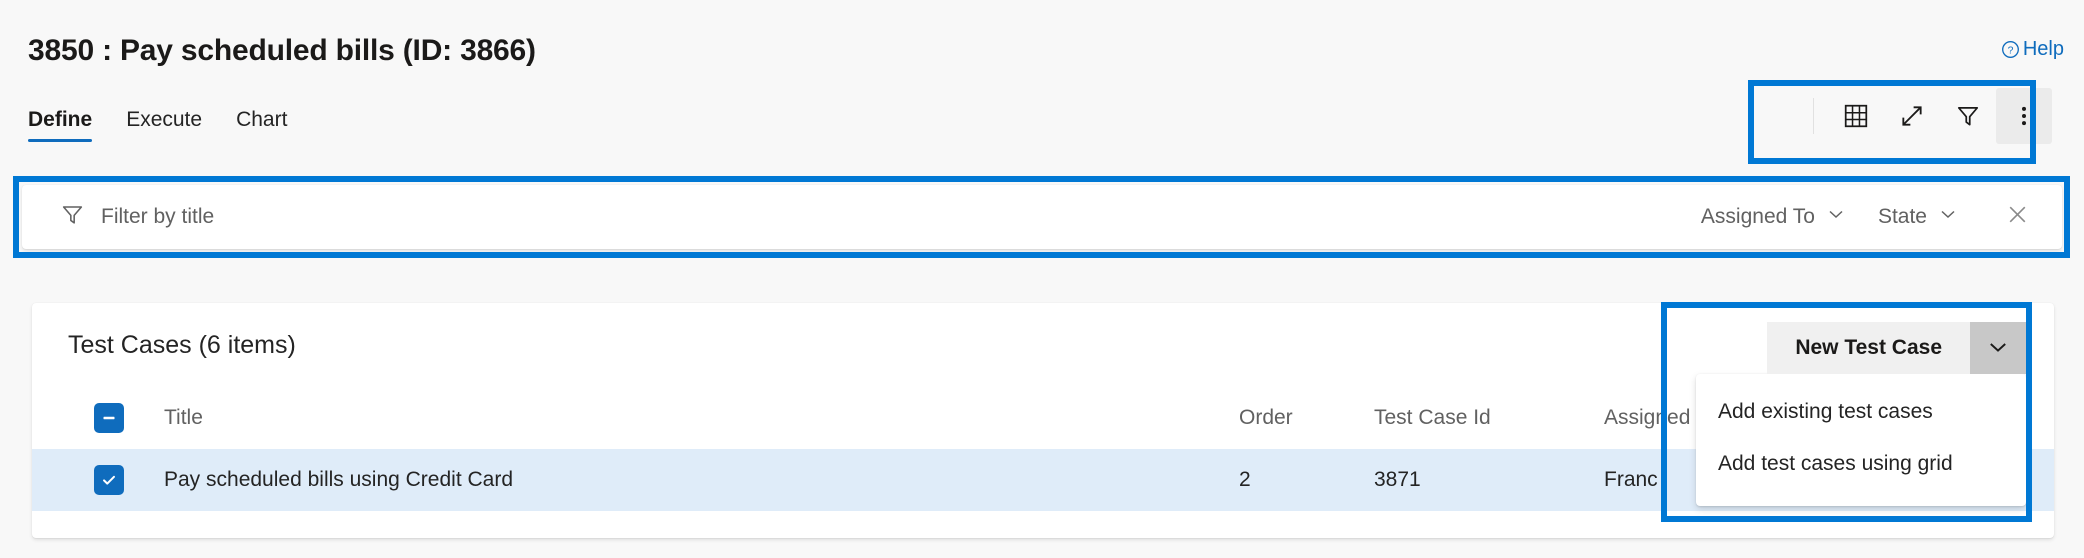 The image size is (2084, 558). What do you see at coordinates (164, 125) in the screenshot?
I see `tab-execute: Execute` at bounding box center [164, 125].